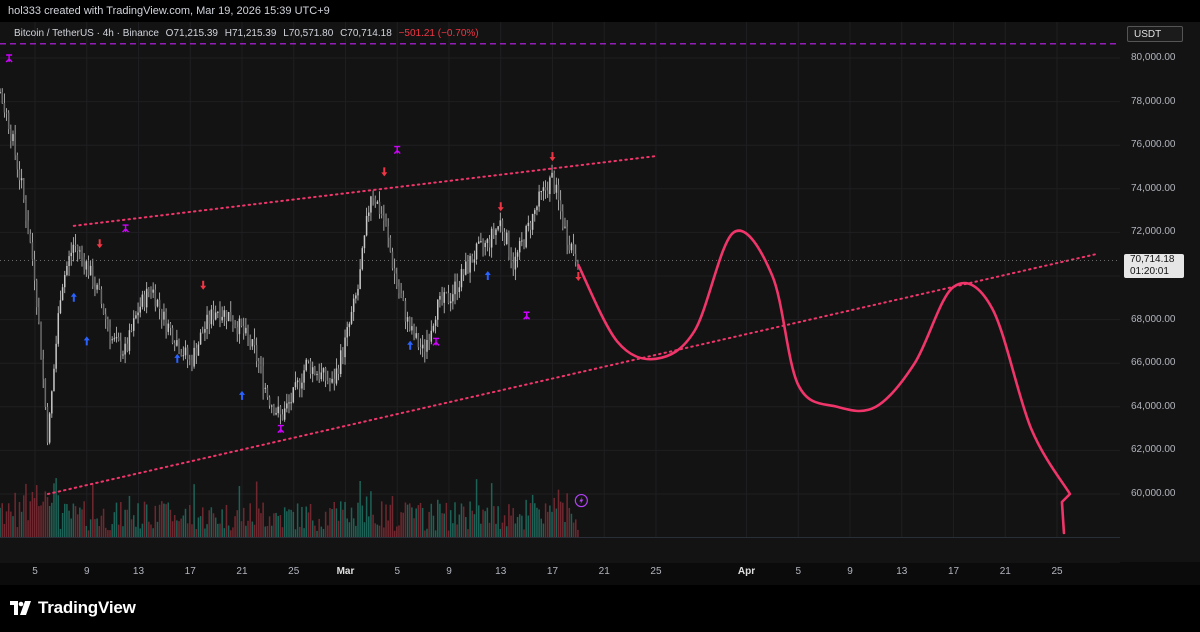 The height and width of the screenshot is (632, 1200). I want to click on currency-selector: USDT, so click(1155, 34).